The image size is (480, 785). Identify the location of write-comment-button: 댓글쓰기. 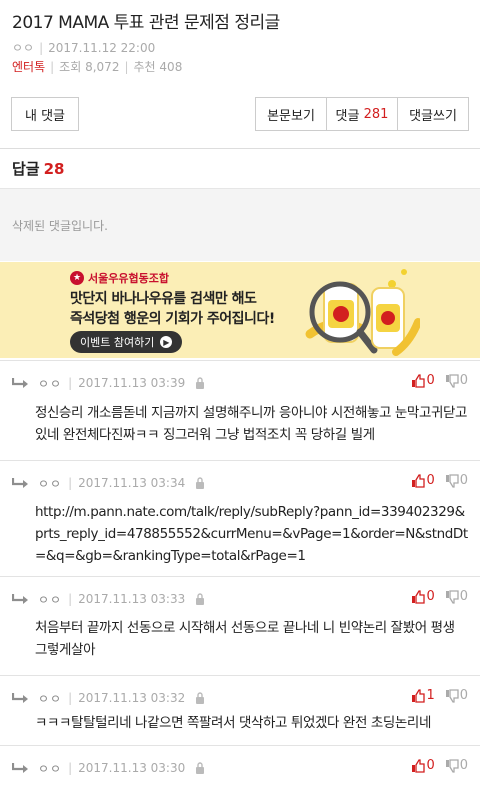
(433, 114).